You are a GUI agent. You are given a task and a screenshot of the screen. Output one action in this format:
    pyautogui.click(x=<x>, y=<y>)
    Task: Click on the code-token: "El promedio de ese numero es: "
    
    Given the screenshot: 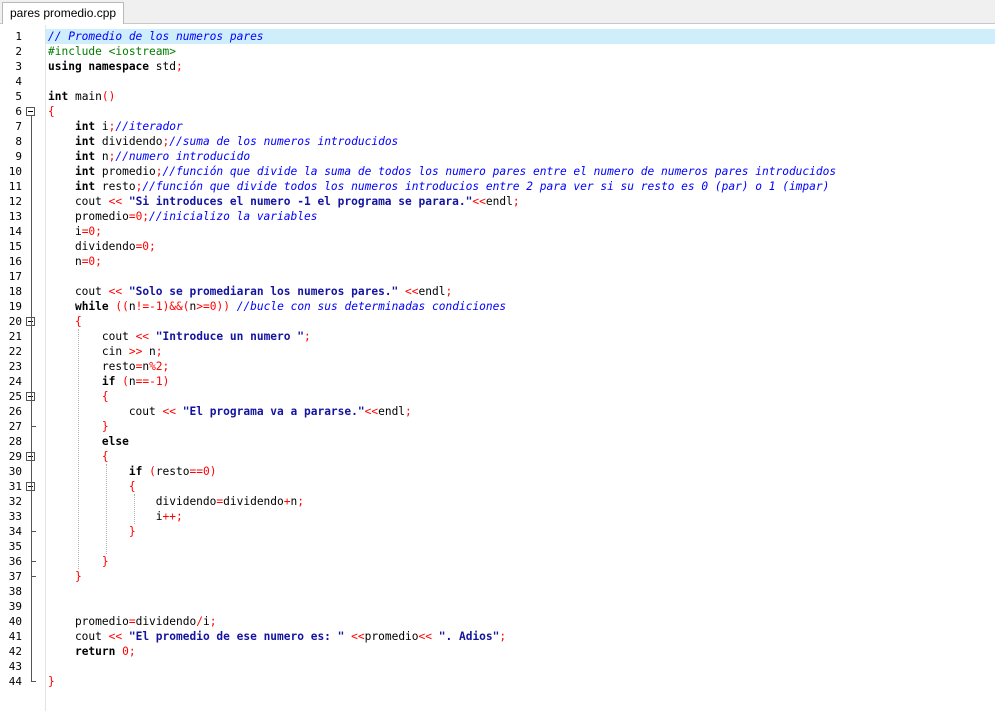 What is the action you would take?
    pyautogui.click(x=236, y=636)
    